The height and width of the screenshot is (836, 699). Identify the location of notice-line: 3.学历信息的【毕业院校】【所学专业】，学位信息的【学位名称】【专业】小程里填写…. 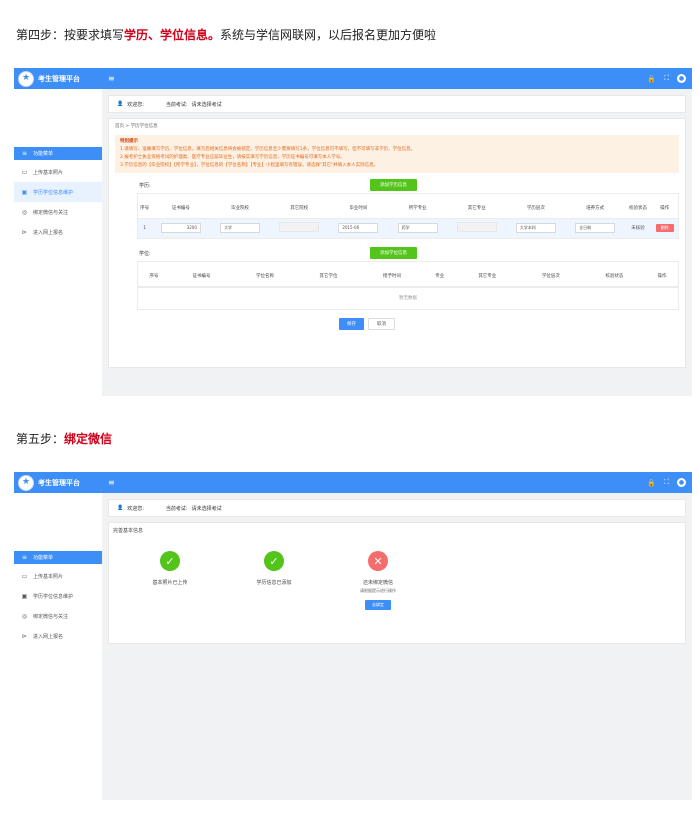
(249, 165).